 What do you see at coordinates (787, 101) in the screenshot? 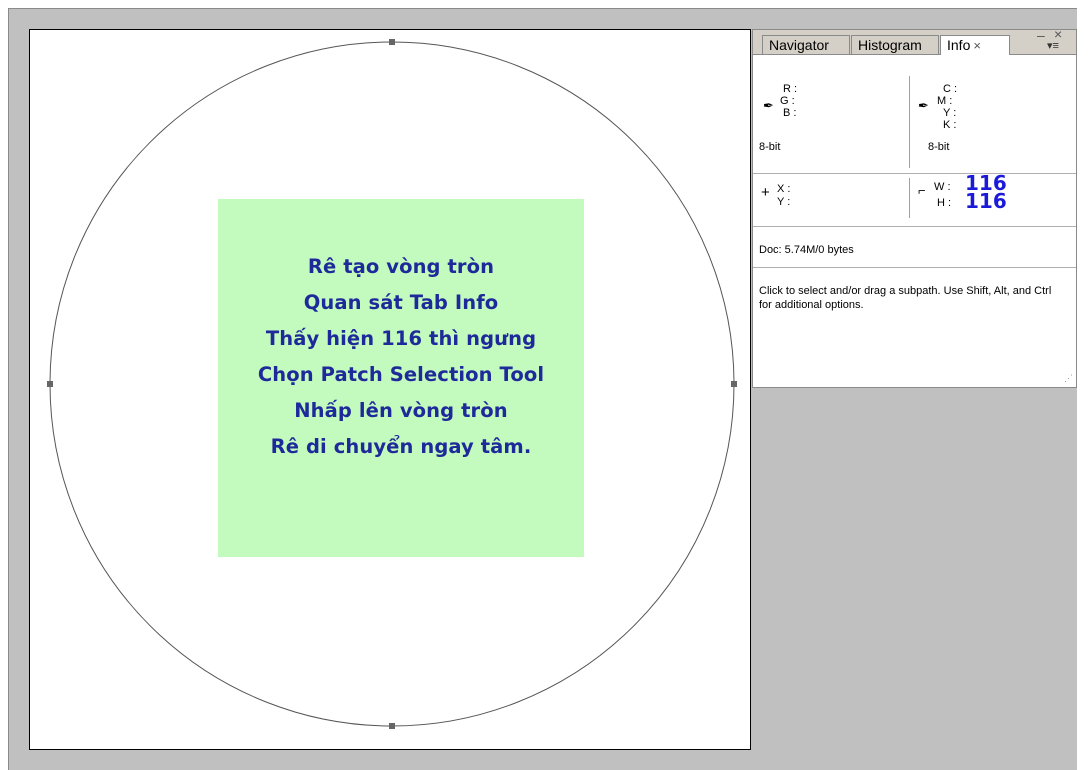
I see `g-label: G :` at bounding box center [787, 101].